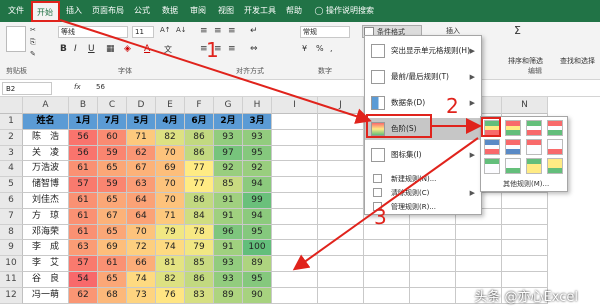 The width and height of the screenshot is (600, 308). What do you see at coordinates (380, 217) in the screenshot?
I see `annotation-3: 3` at bounding box center [380, 217].